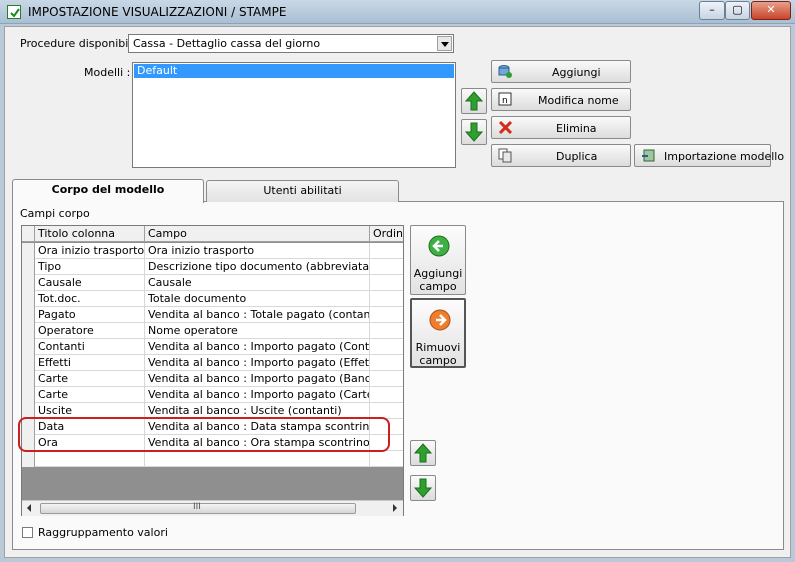  I want to click on cell-field, so click(257, 459).